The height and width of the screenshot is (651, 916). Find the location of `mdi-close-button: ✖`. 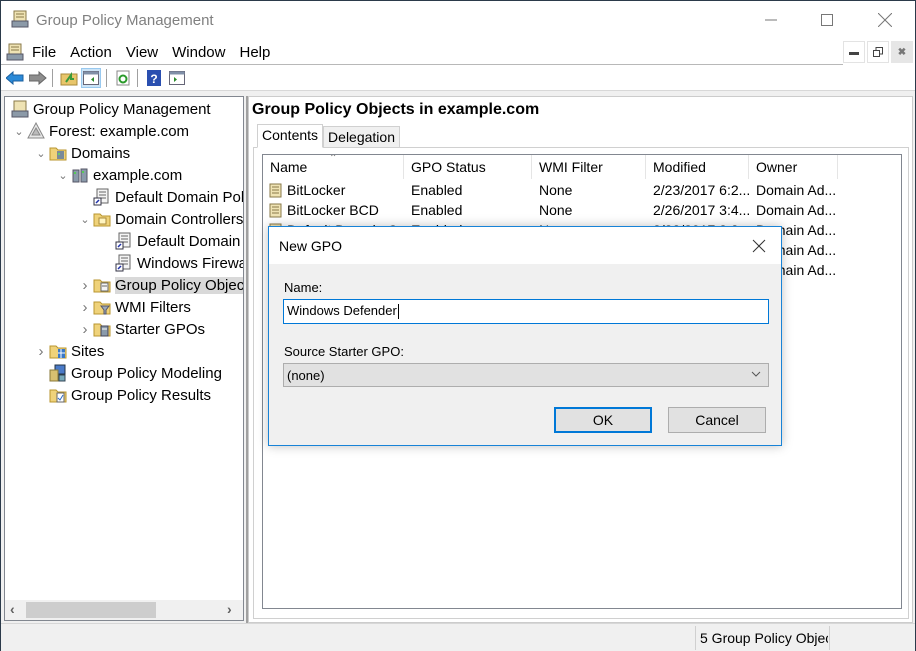

mdi-close-button: ✖ is located at coordinates (902, 52).